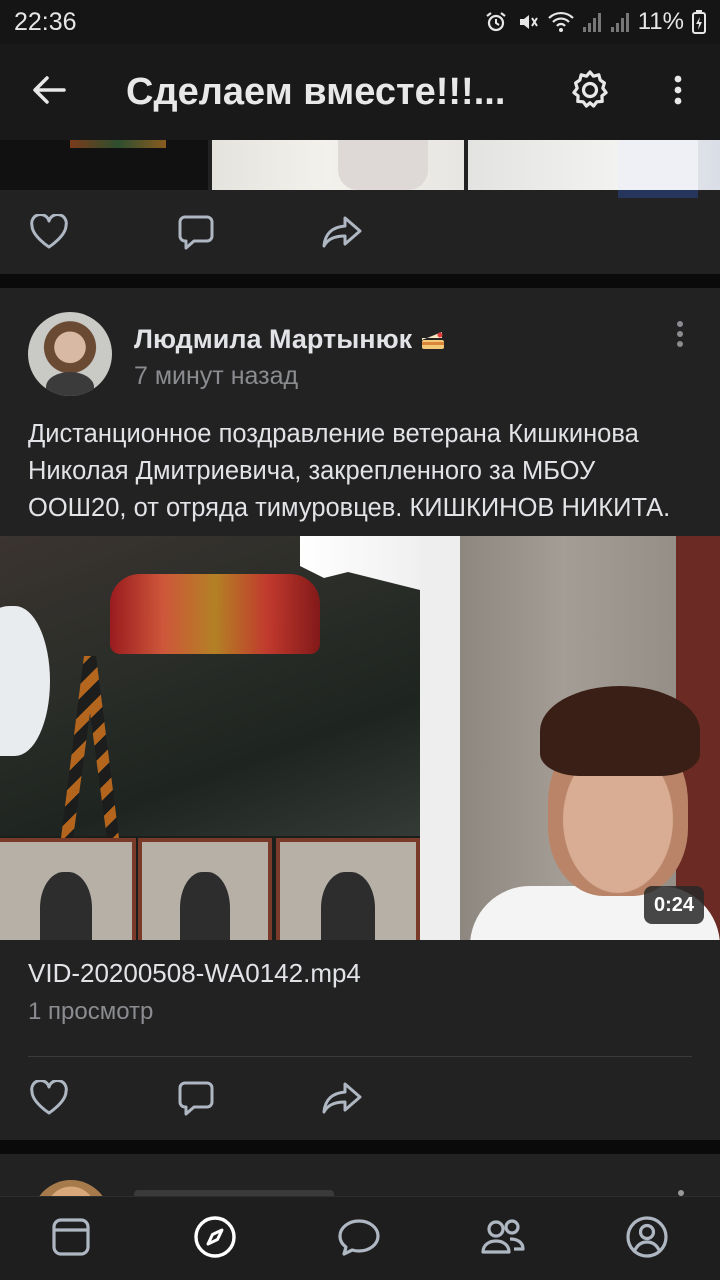  I want to click on header-more-button, so click(678, 92).